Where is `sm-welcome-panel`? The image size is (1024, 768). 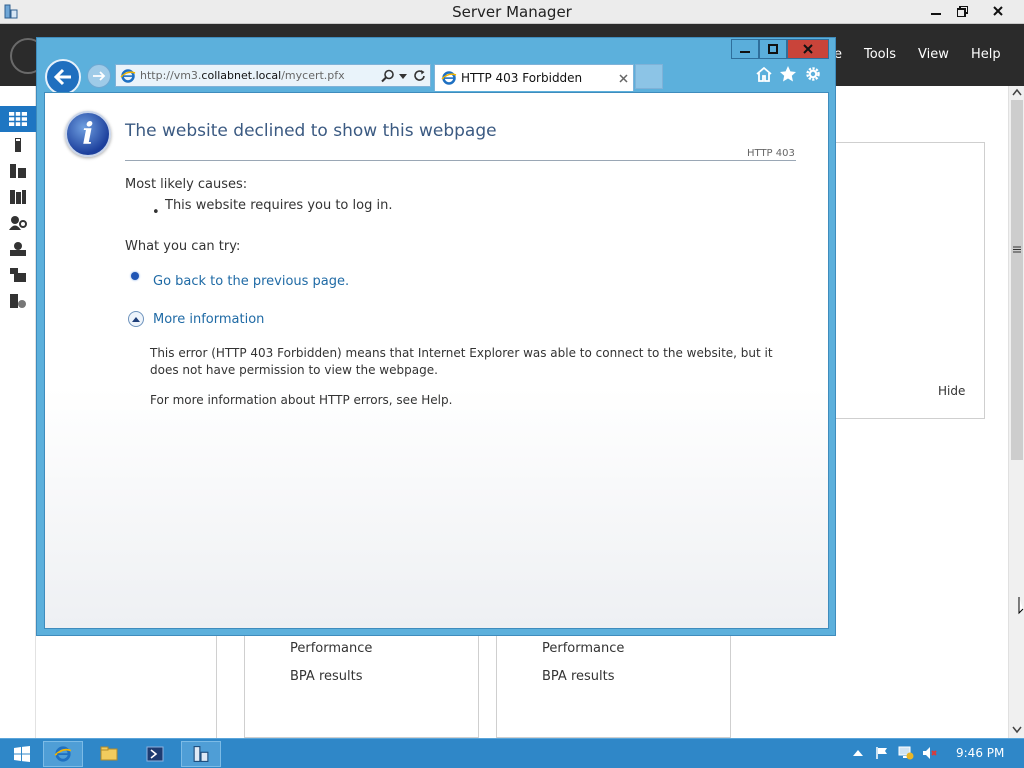 sm-welcome-panel is located at coordinates (910, 280).